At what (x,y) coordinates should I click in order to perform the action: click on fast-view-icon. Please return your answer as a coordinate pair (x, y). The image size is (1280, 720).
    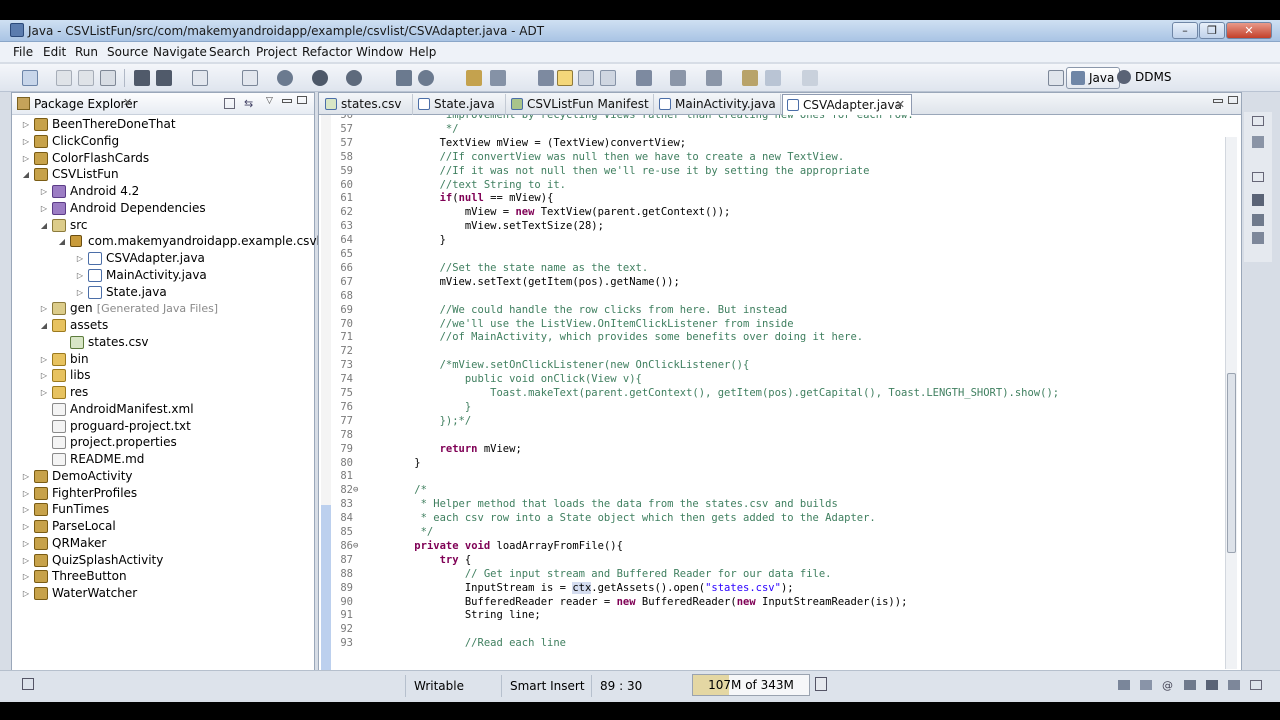
    Looking at the image, I should click on (28, 684).